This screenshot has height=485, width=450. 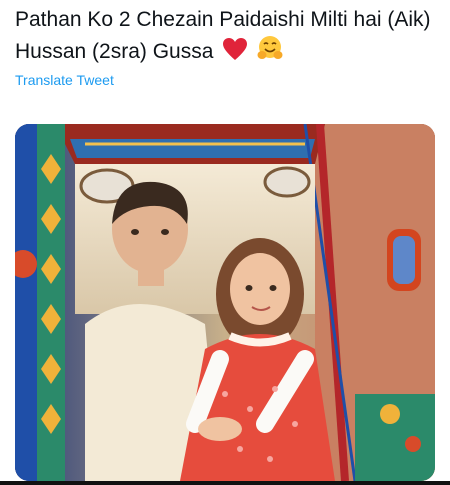 What do you see at coordinates (64, 80) in the screenshot?
I see `translate-tweet-link: Translate Tweet` at bounding box center [64, 80].